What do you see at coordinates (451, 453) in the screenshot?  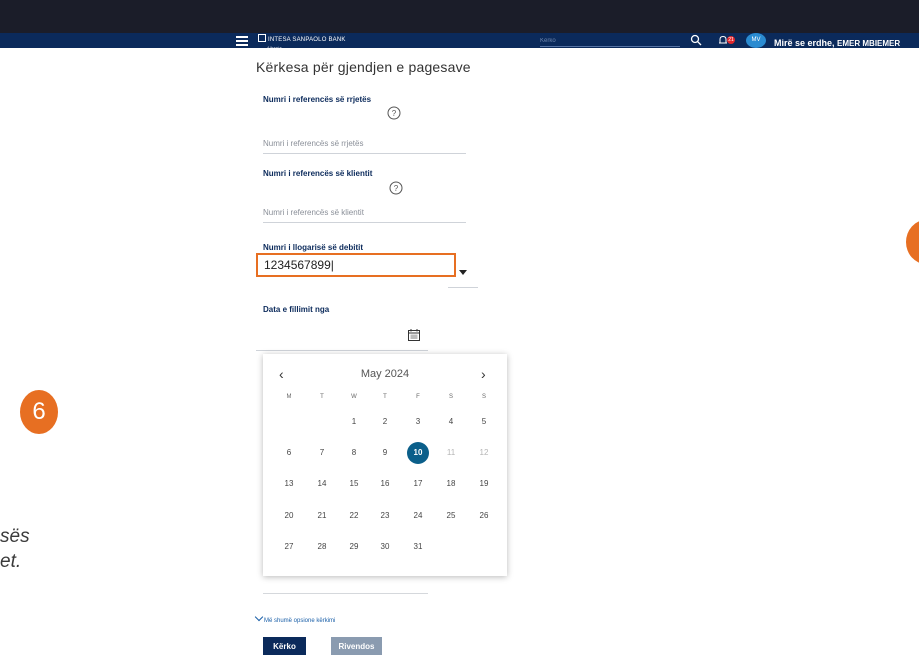 I see `calendar-day: 11` at bounding box center [451, 453].